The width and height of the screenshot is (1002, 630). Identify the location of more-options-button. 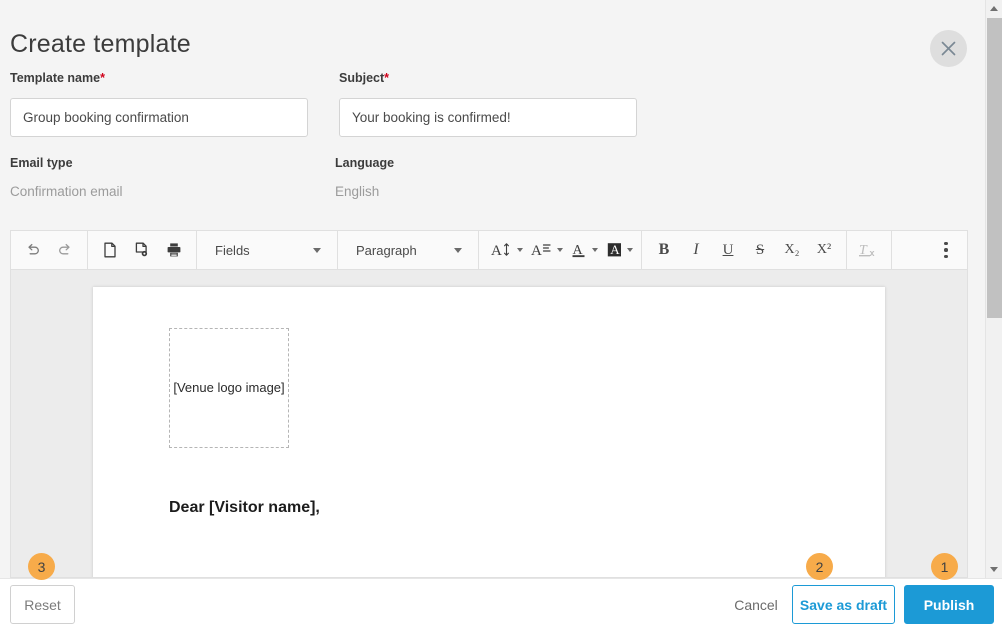
(946, 250).